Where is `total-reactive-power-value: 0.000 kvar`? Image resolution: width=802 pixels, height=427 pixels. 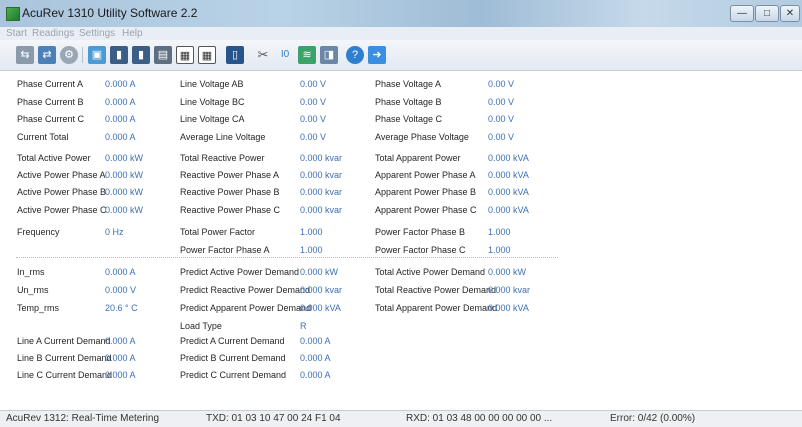
total-reactive-power-value: 0.000 kvar is located at coordinates (321, 158).